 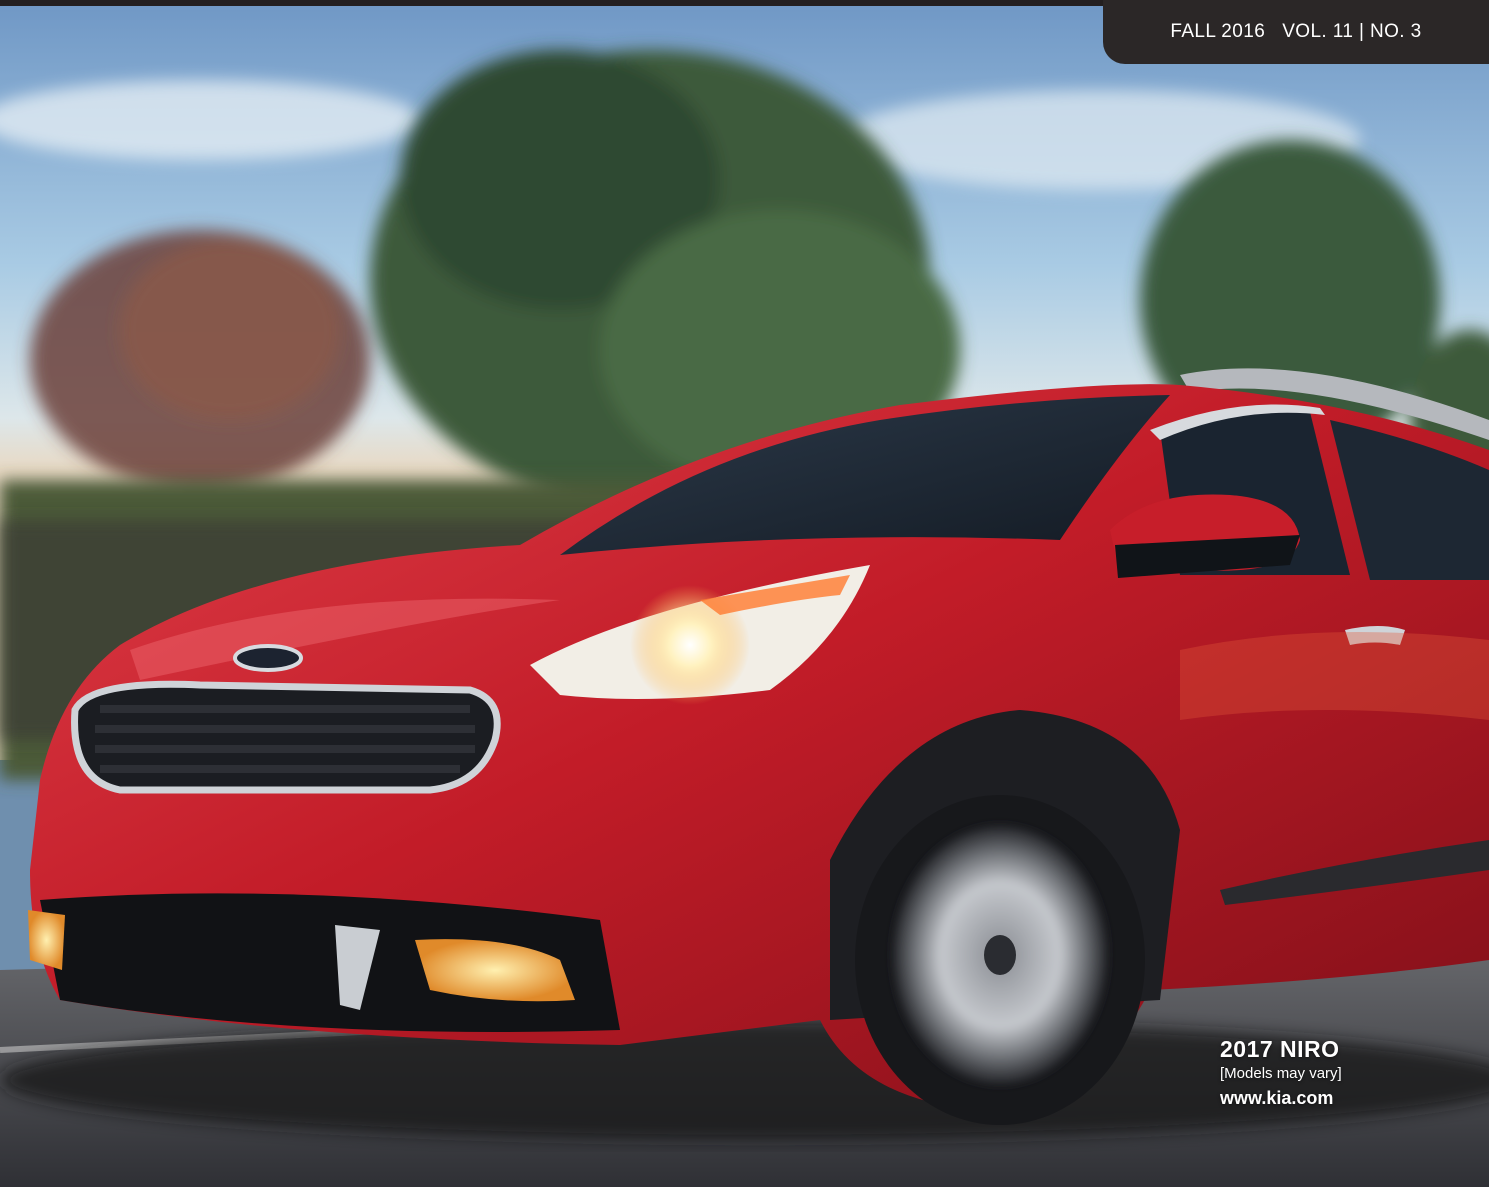 I want to click on issue-volume: VOL. 11 | NO. 3, so click(x=1352, y=31).